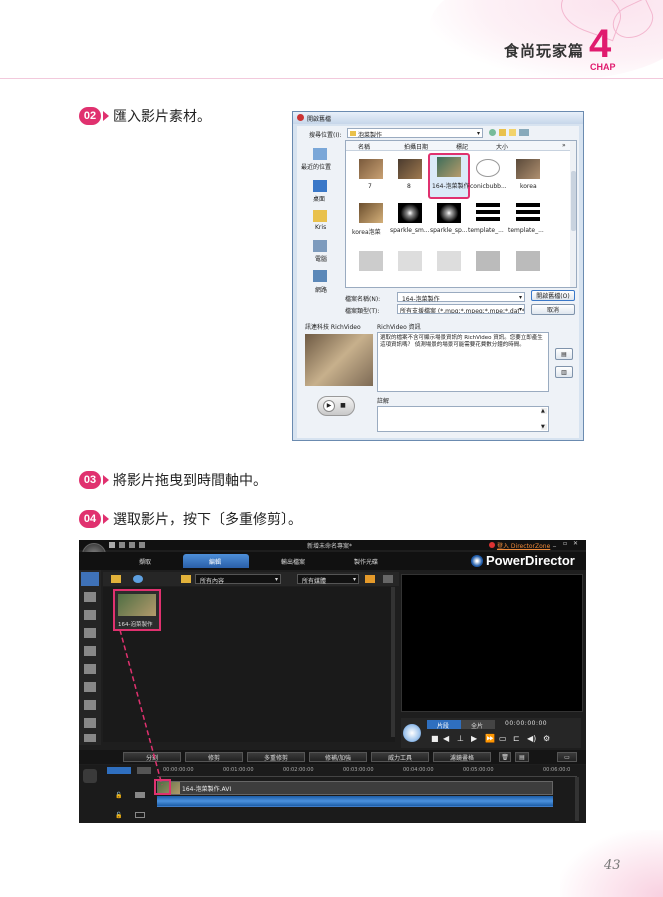 Image resolution: width=663 pixels, height=897 pixels. What do you see at coordinates (355, 801) in the screenshot?
I see `audio-waveform` at bounding box center [355, 801].